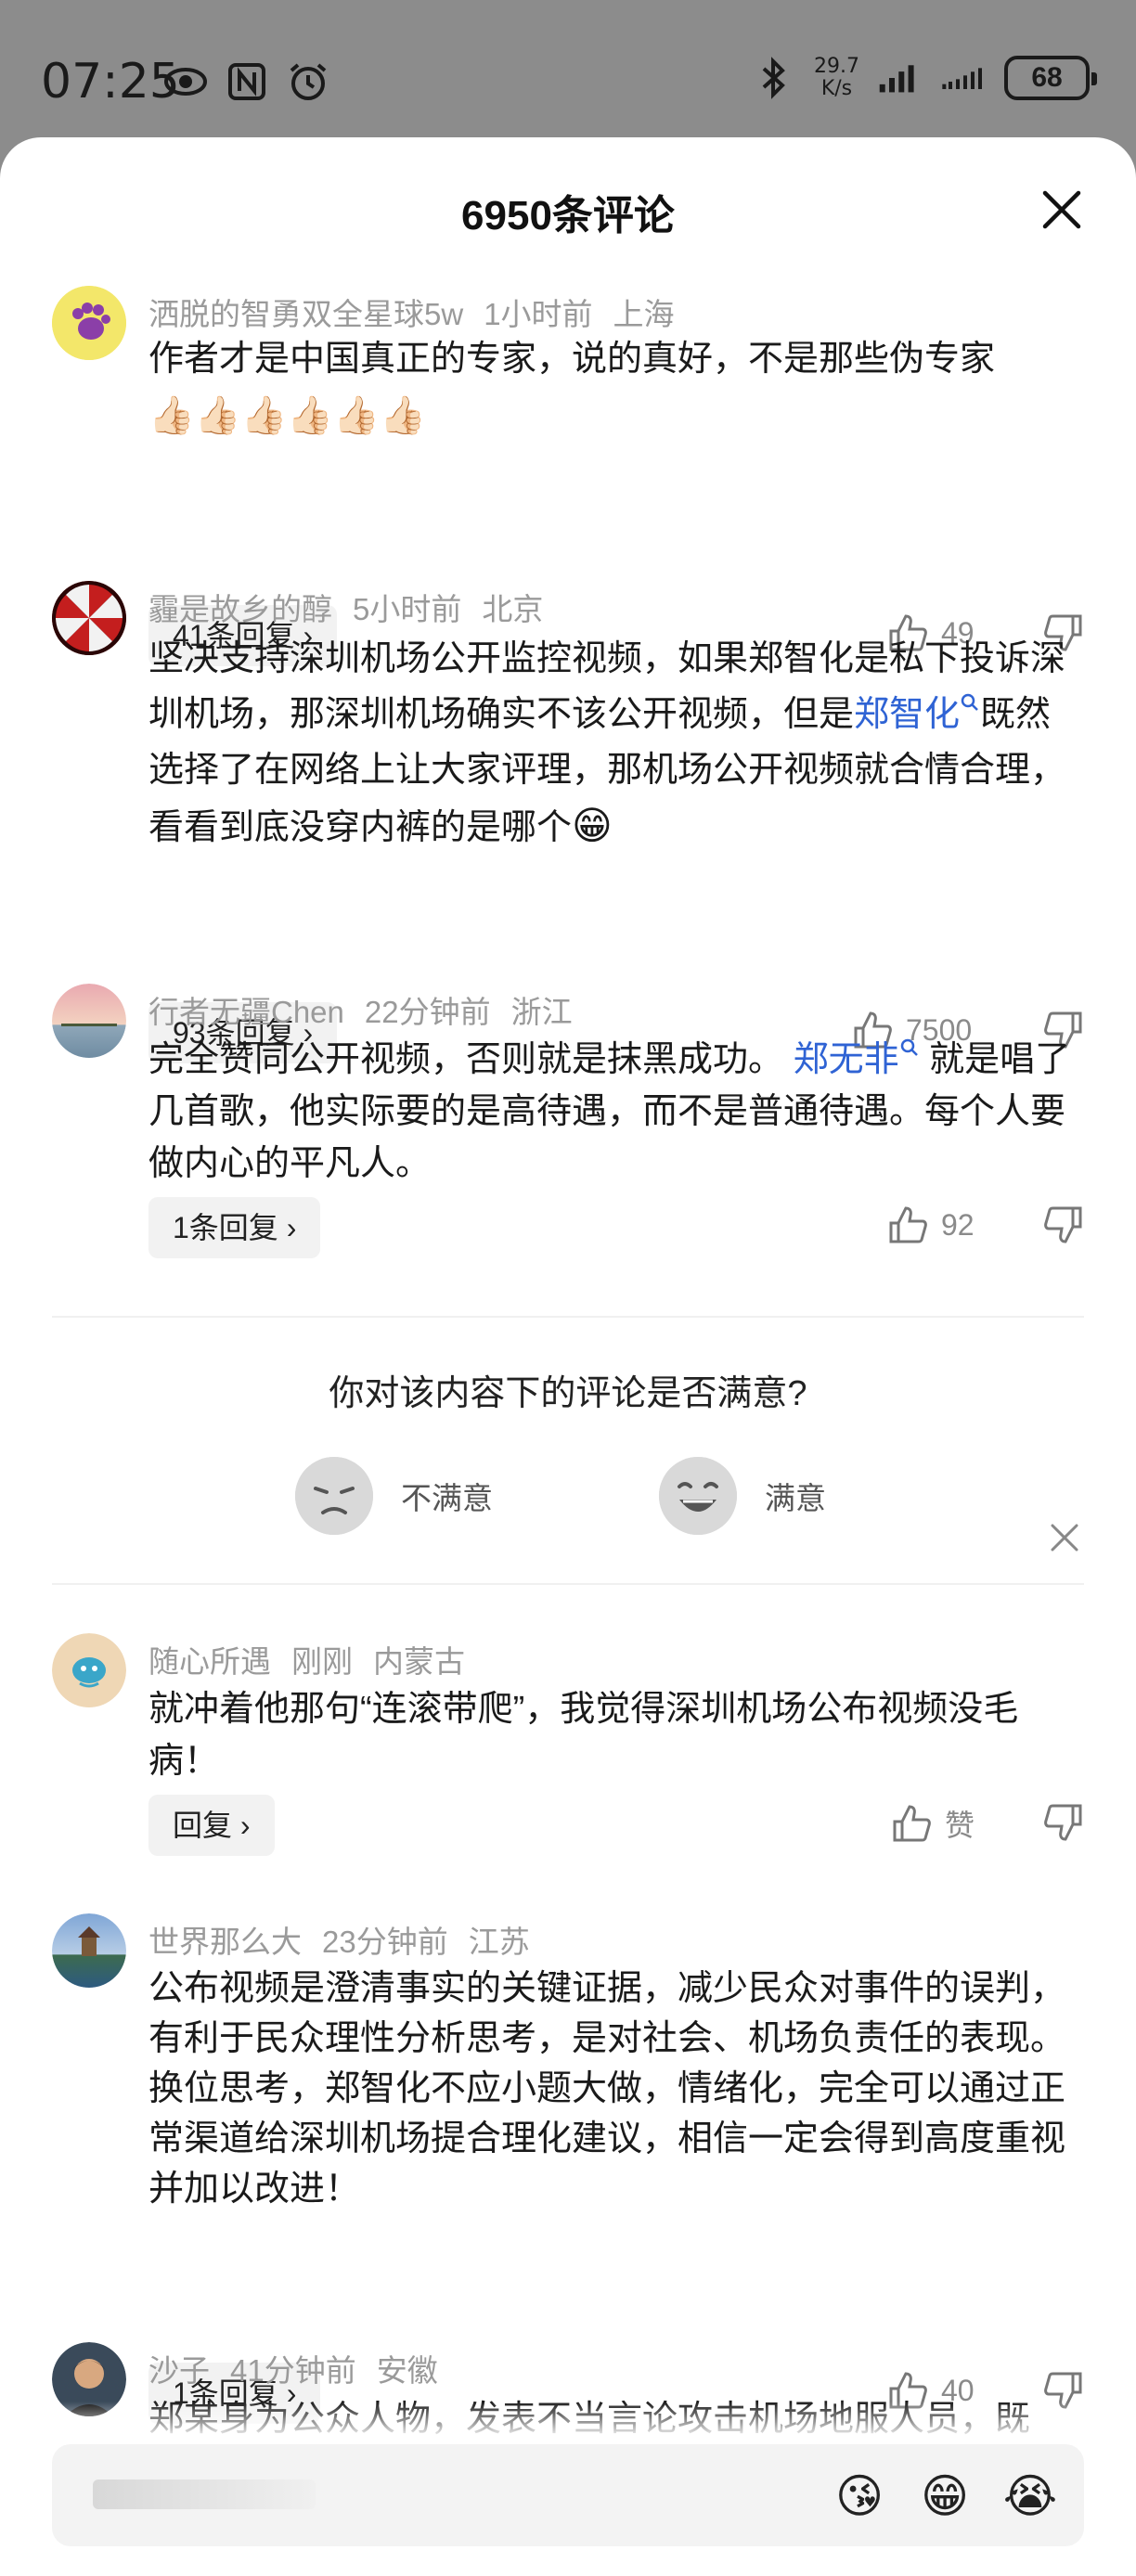 The height and width of the screenshot is (2576, 1136). What do you see at coordinates (907, 715) in the screenshot?
I see `mention-name: 郑智化` at bounding box center [907, 715].